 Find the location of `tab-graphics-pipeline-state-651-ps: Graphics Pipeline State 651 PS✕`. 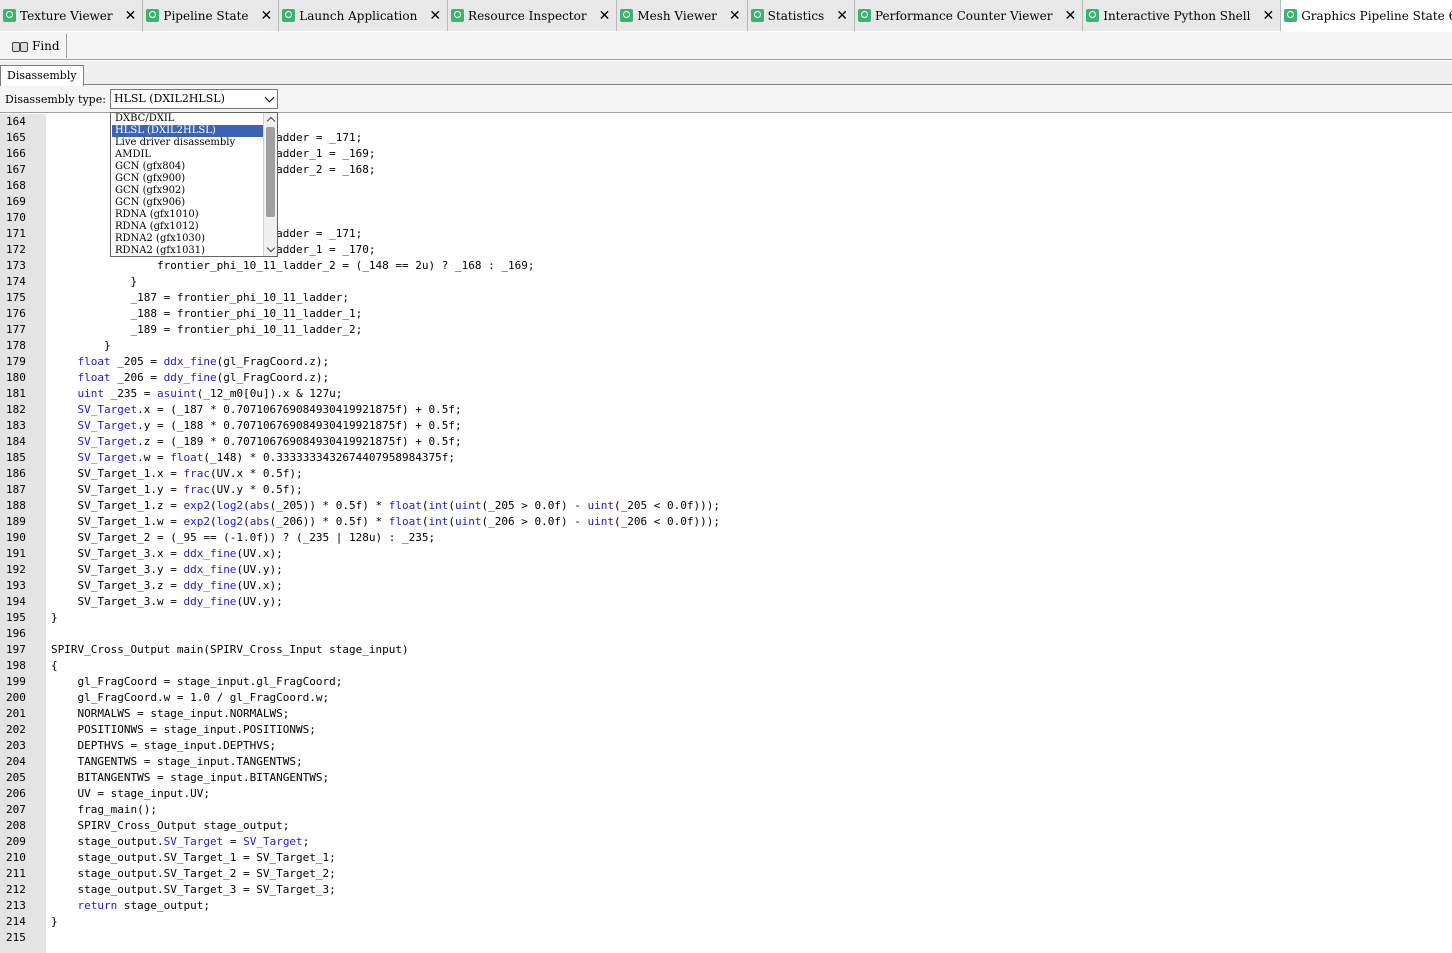

tab-graphics-pipeline-state-651-ps: Graphics Pipeline State 651 PS✕ is located at coordinates (1366, 15).